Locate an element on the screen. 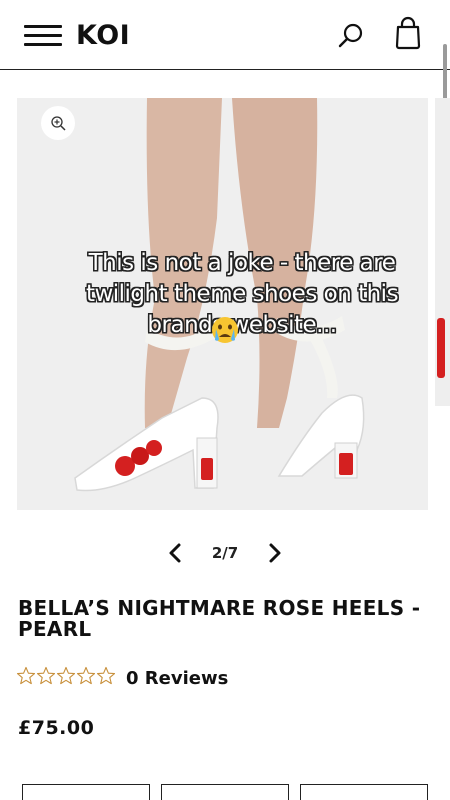 This screenshot has height=800, width=450. menu-icon is located at coordinates (43, 36).